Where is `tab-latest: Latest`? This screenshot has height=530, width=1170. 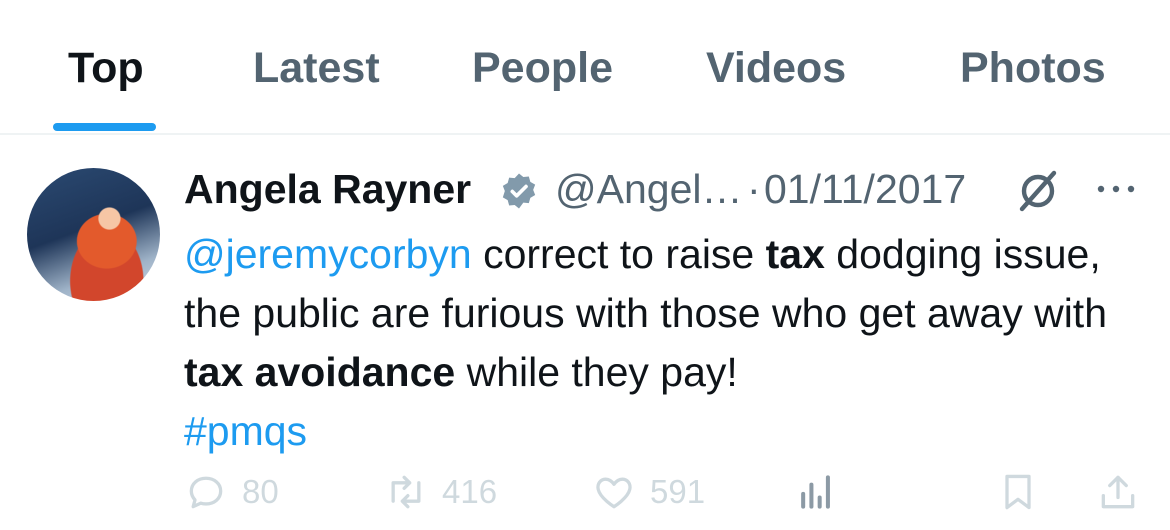 tab-latest: Latest is located at coordinates (316, 68).